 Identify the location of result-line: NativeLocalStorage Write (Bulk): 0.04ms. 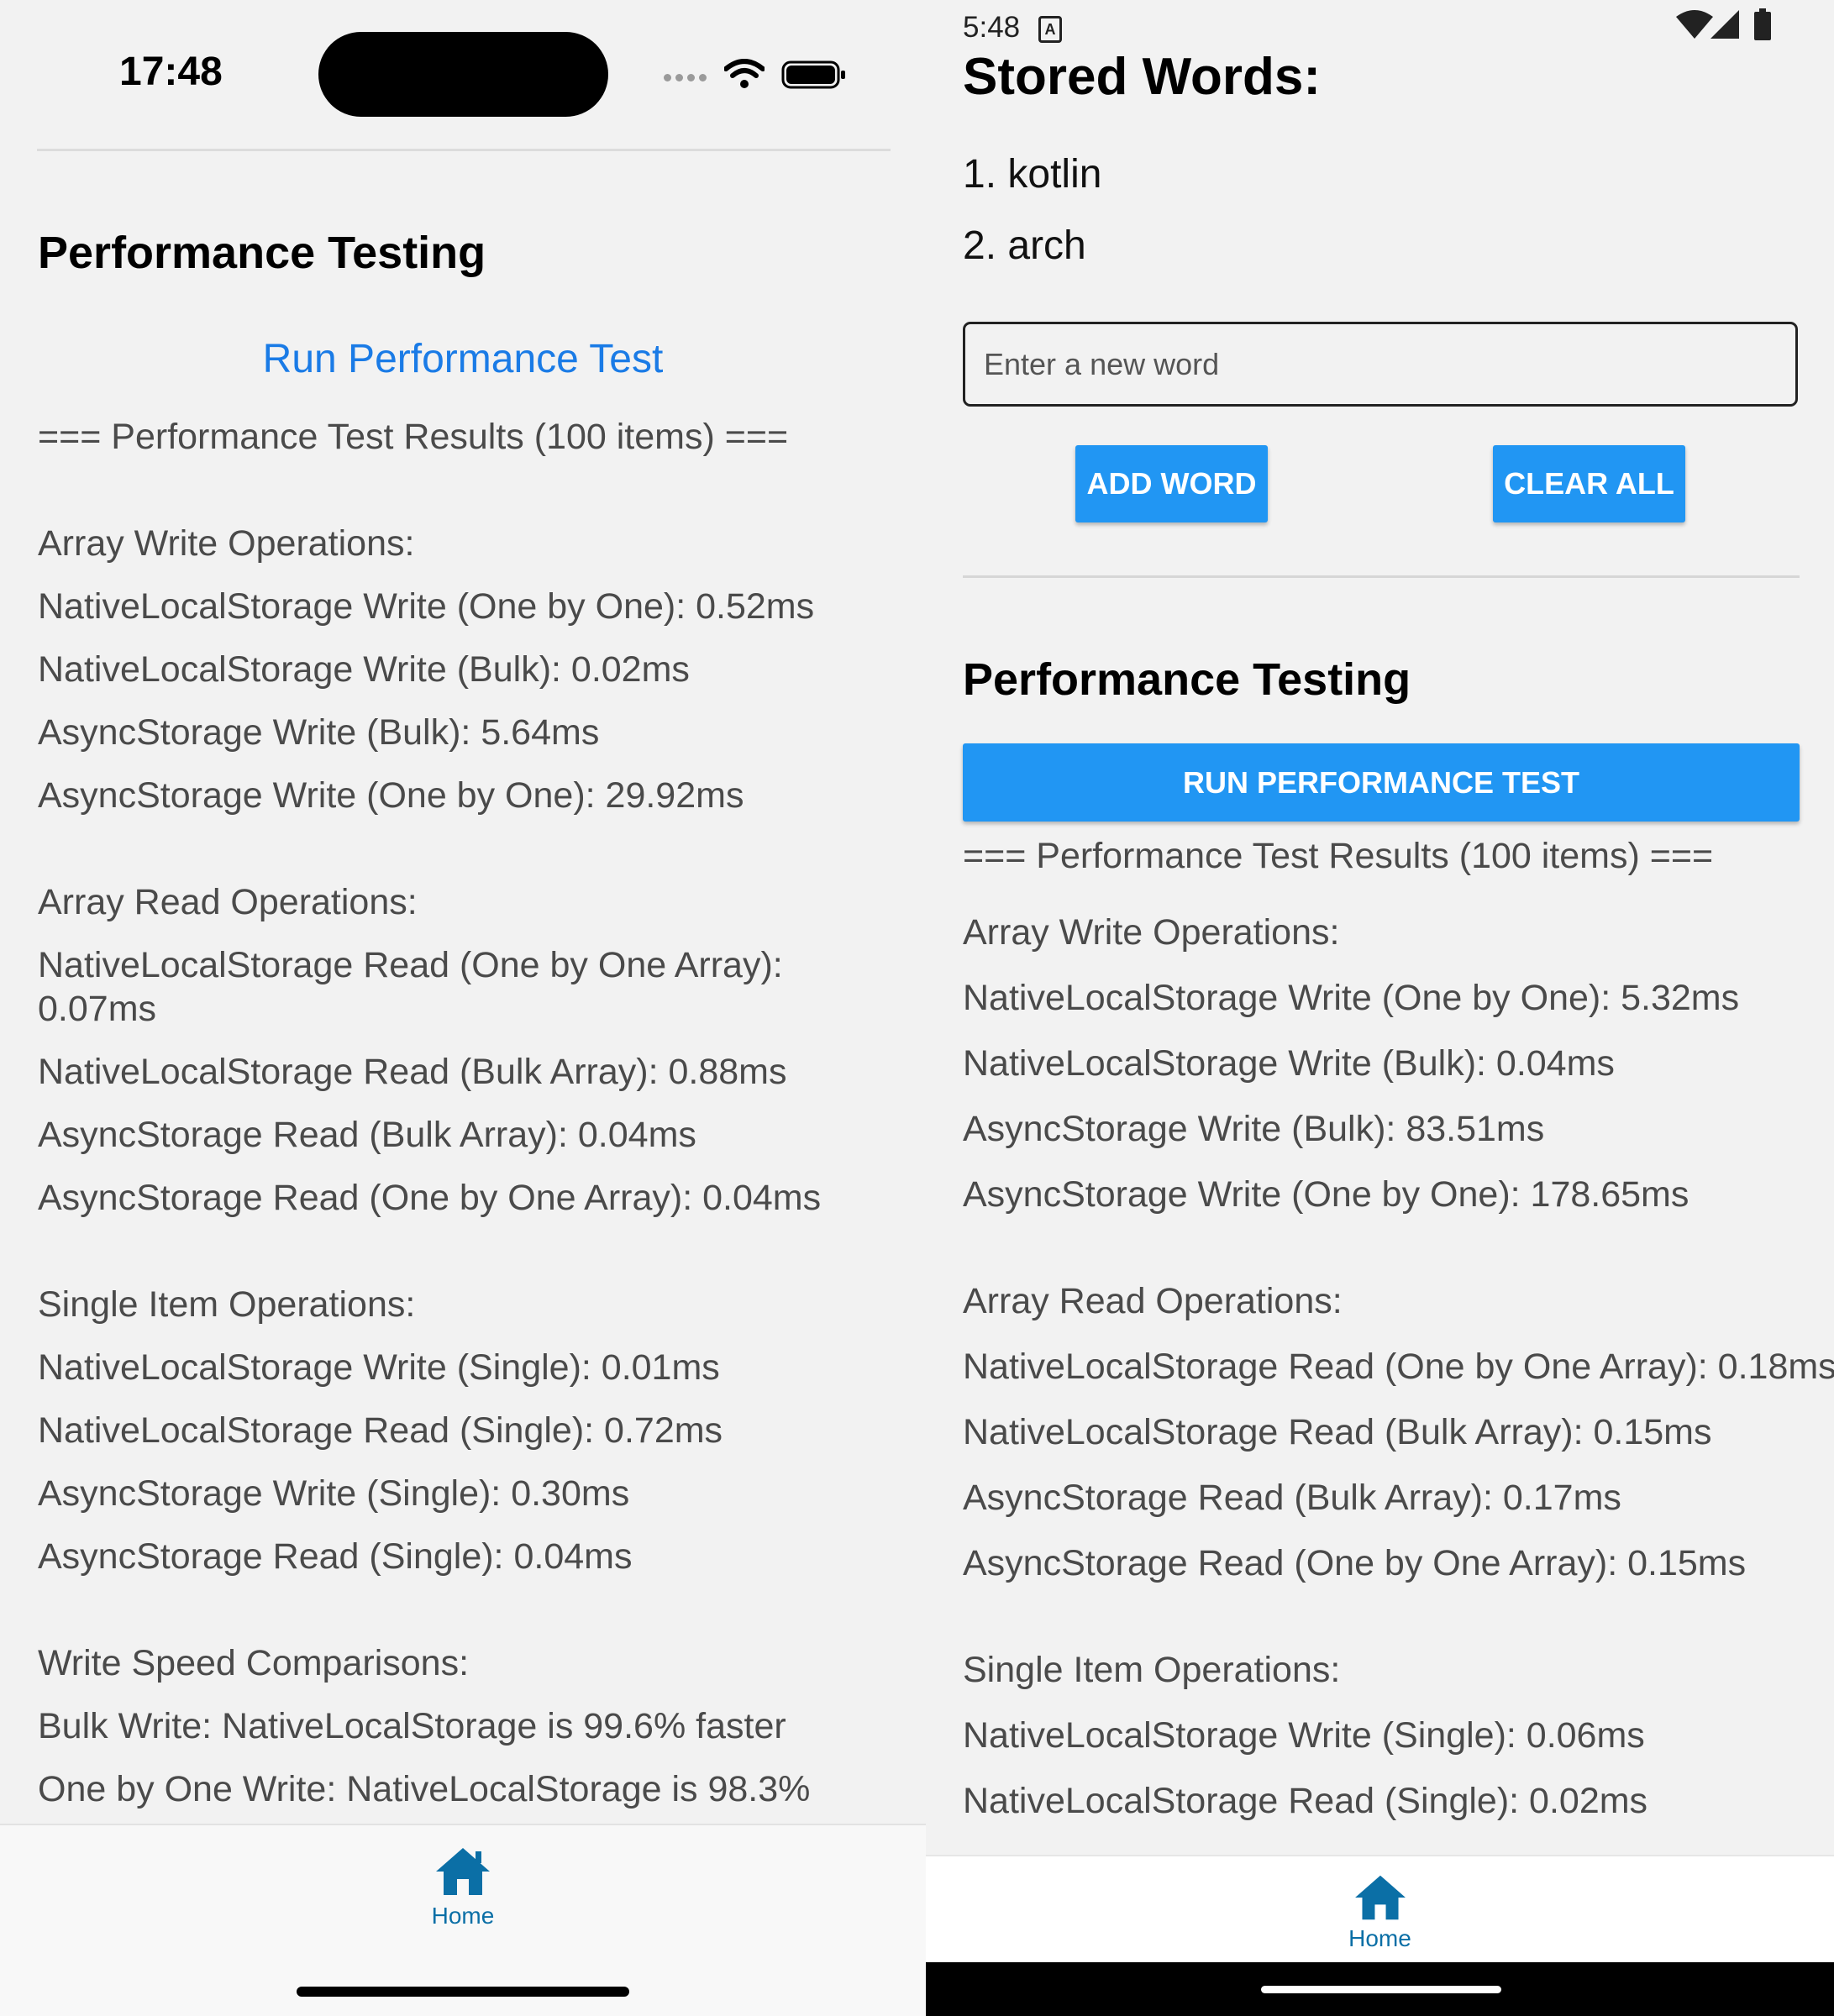
(1289, 1063).